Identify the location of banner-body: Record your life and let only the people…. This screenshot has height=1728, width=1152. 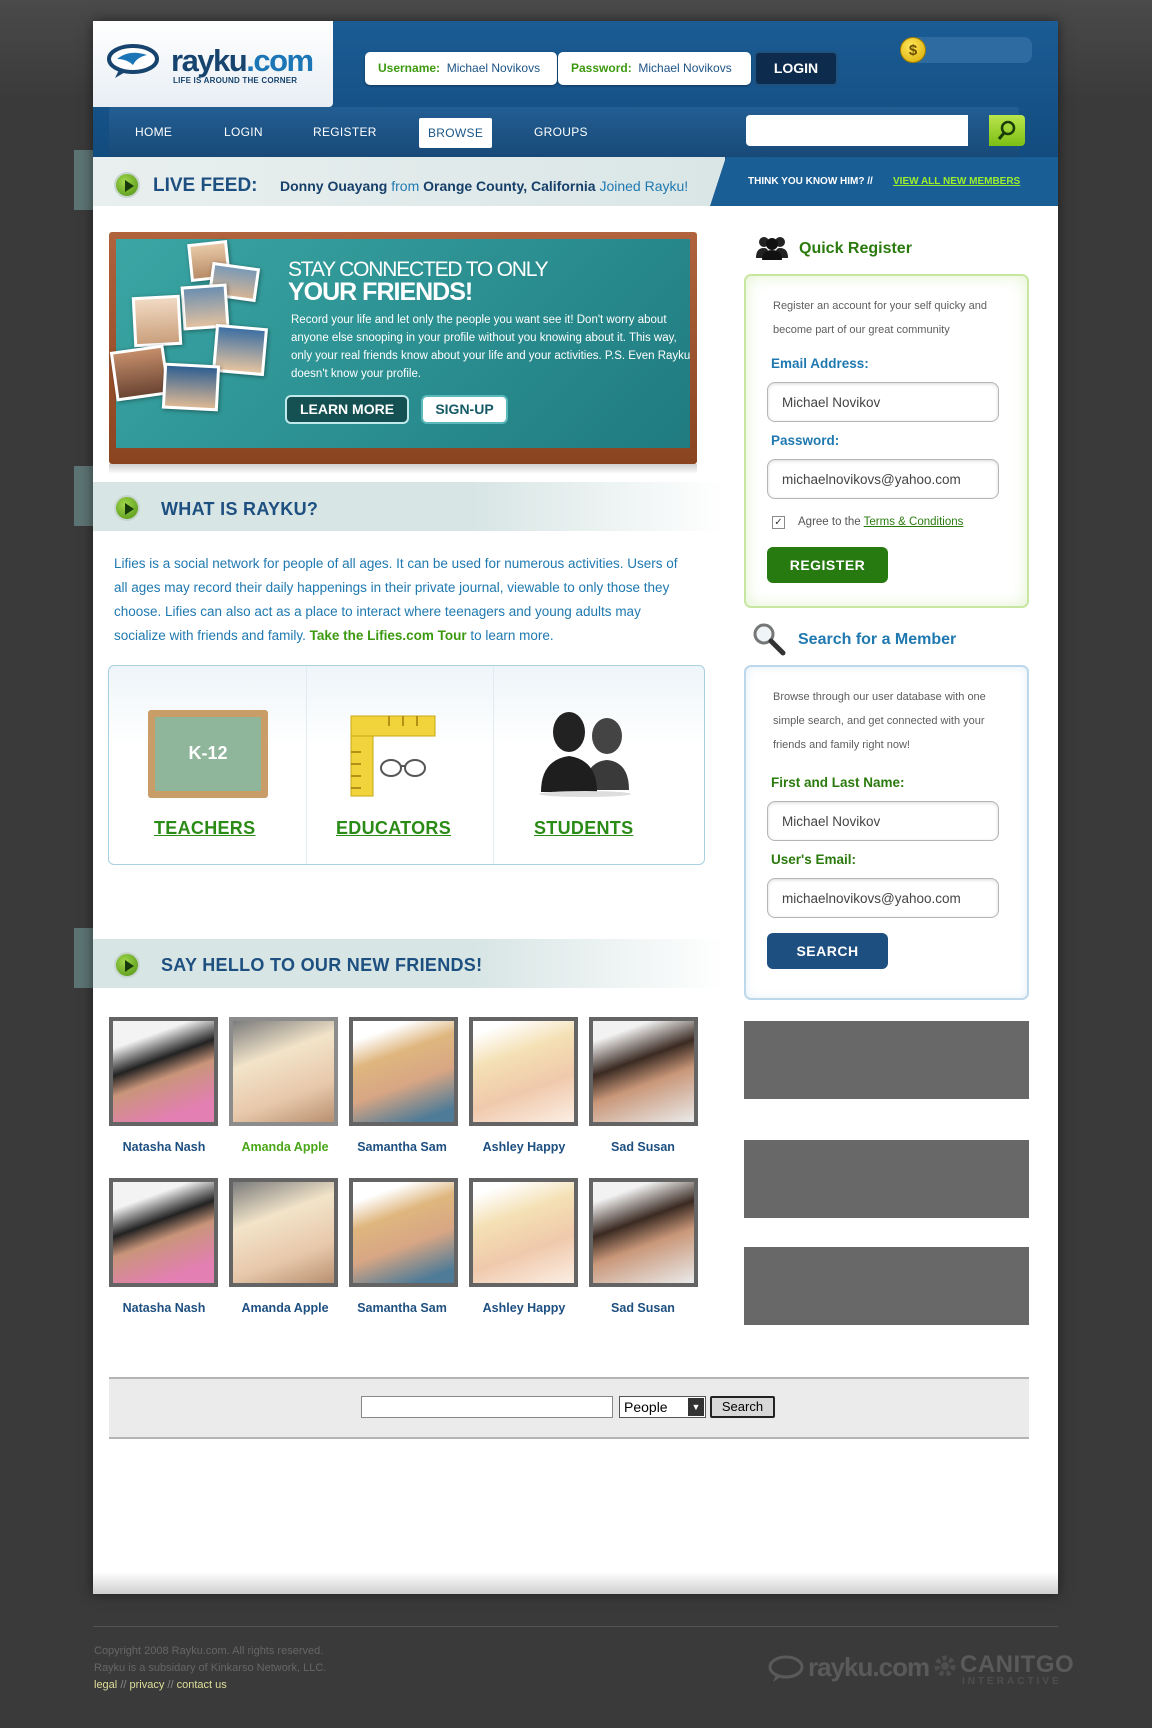
(491, 347).